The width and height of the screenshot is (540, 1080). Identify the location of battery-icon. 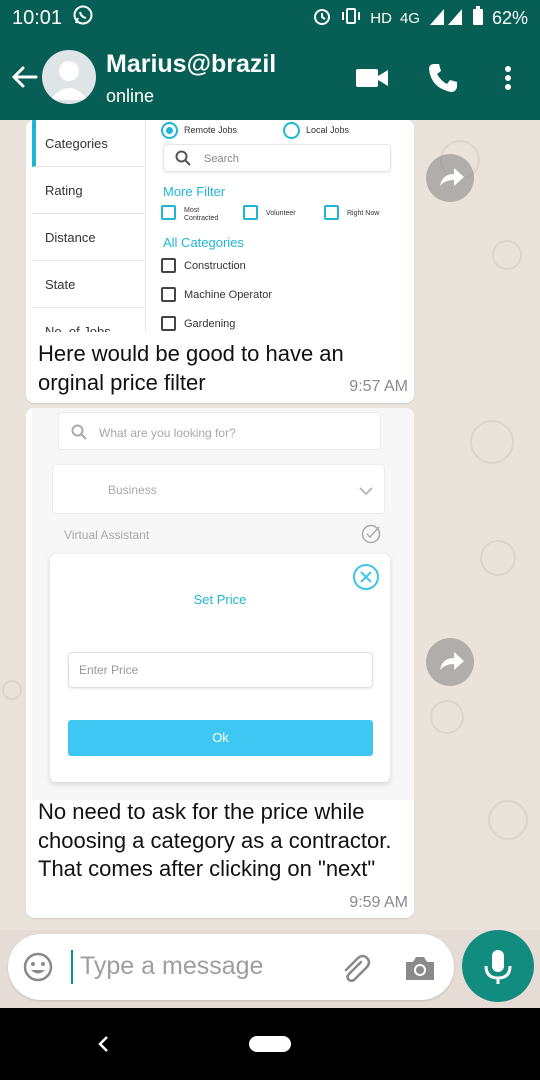
(478, 18).